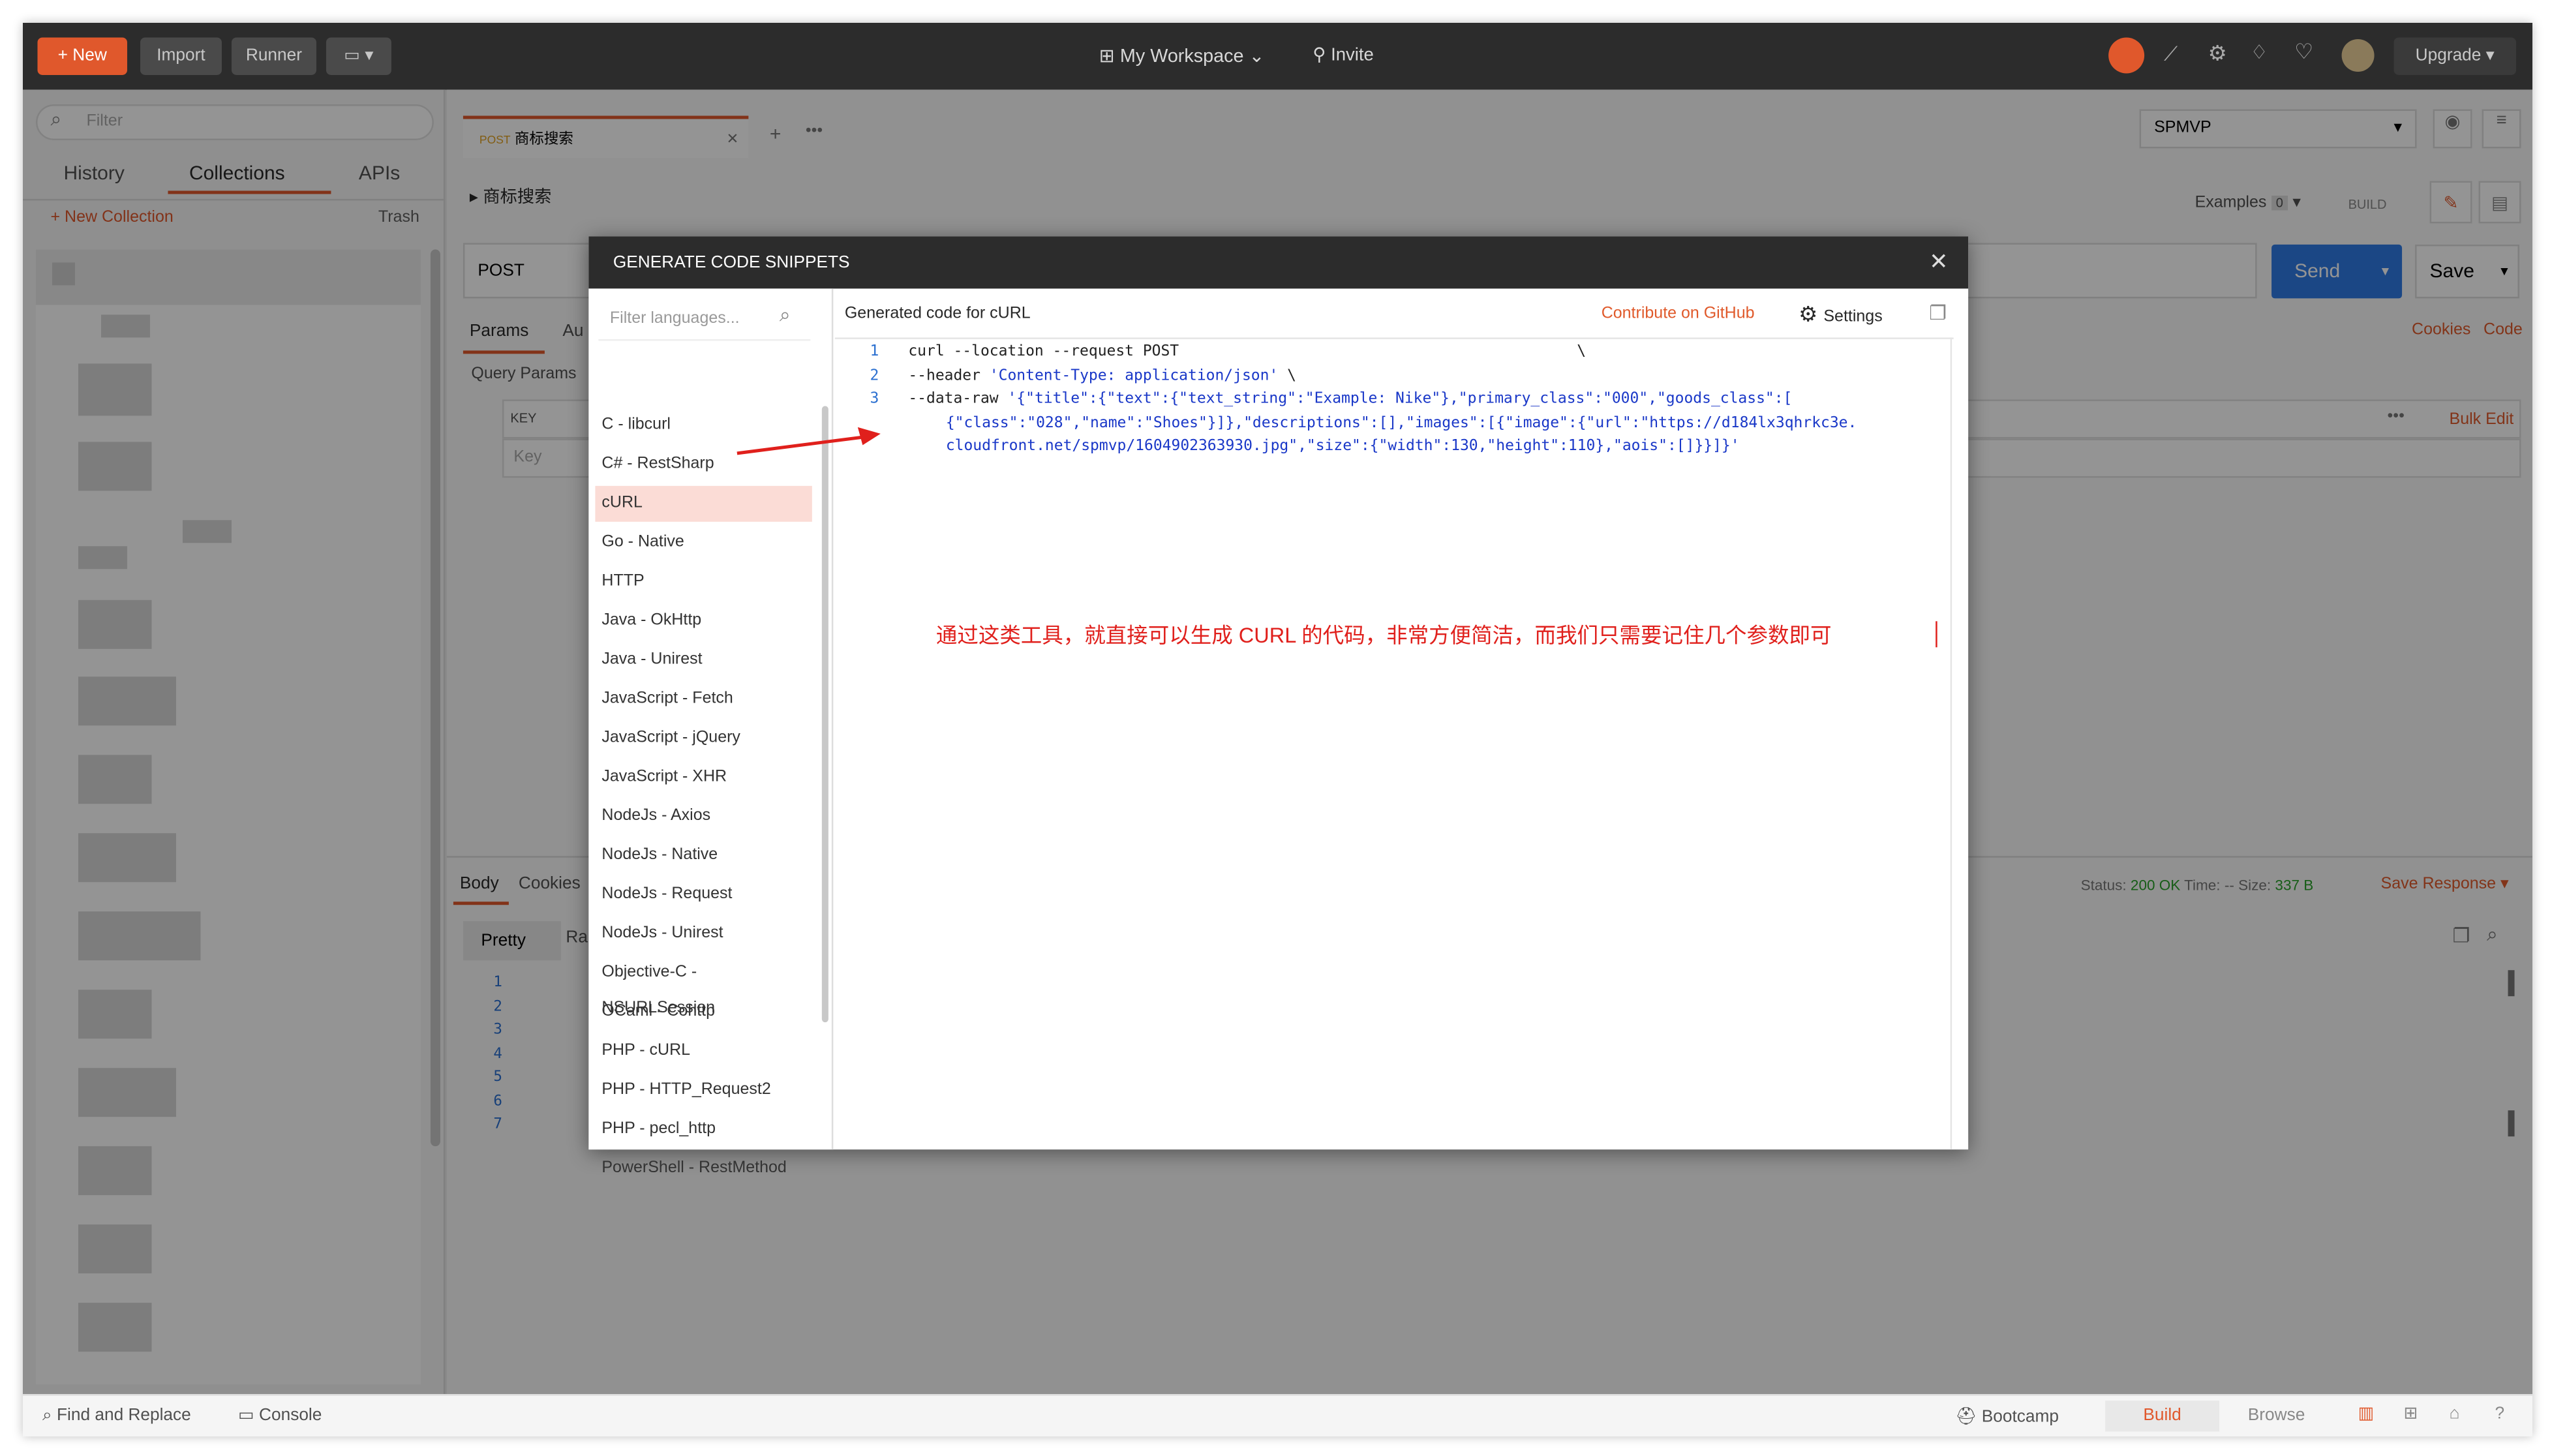 The width and height of the screenshot is (2552, 1456). I want to click on find-replace-button: ⌕ Find and Replace, so click(116, 1417).